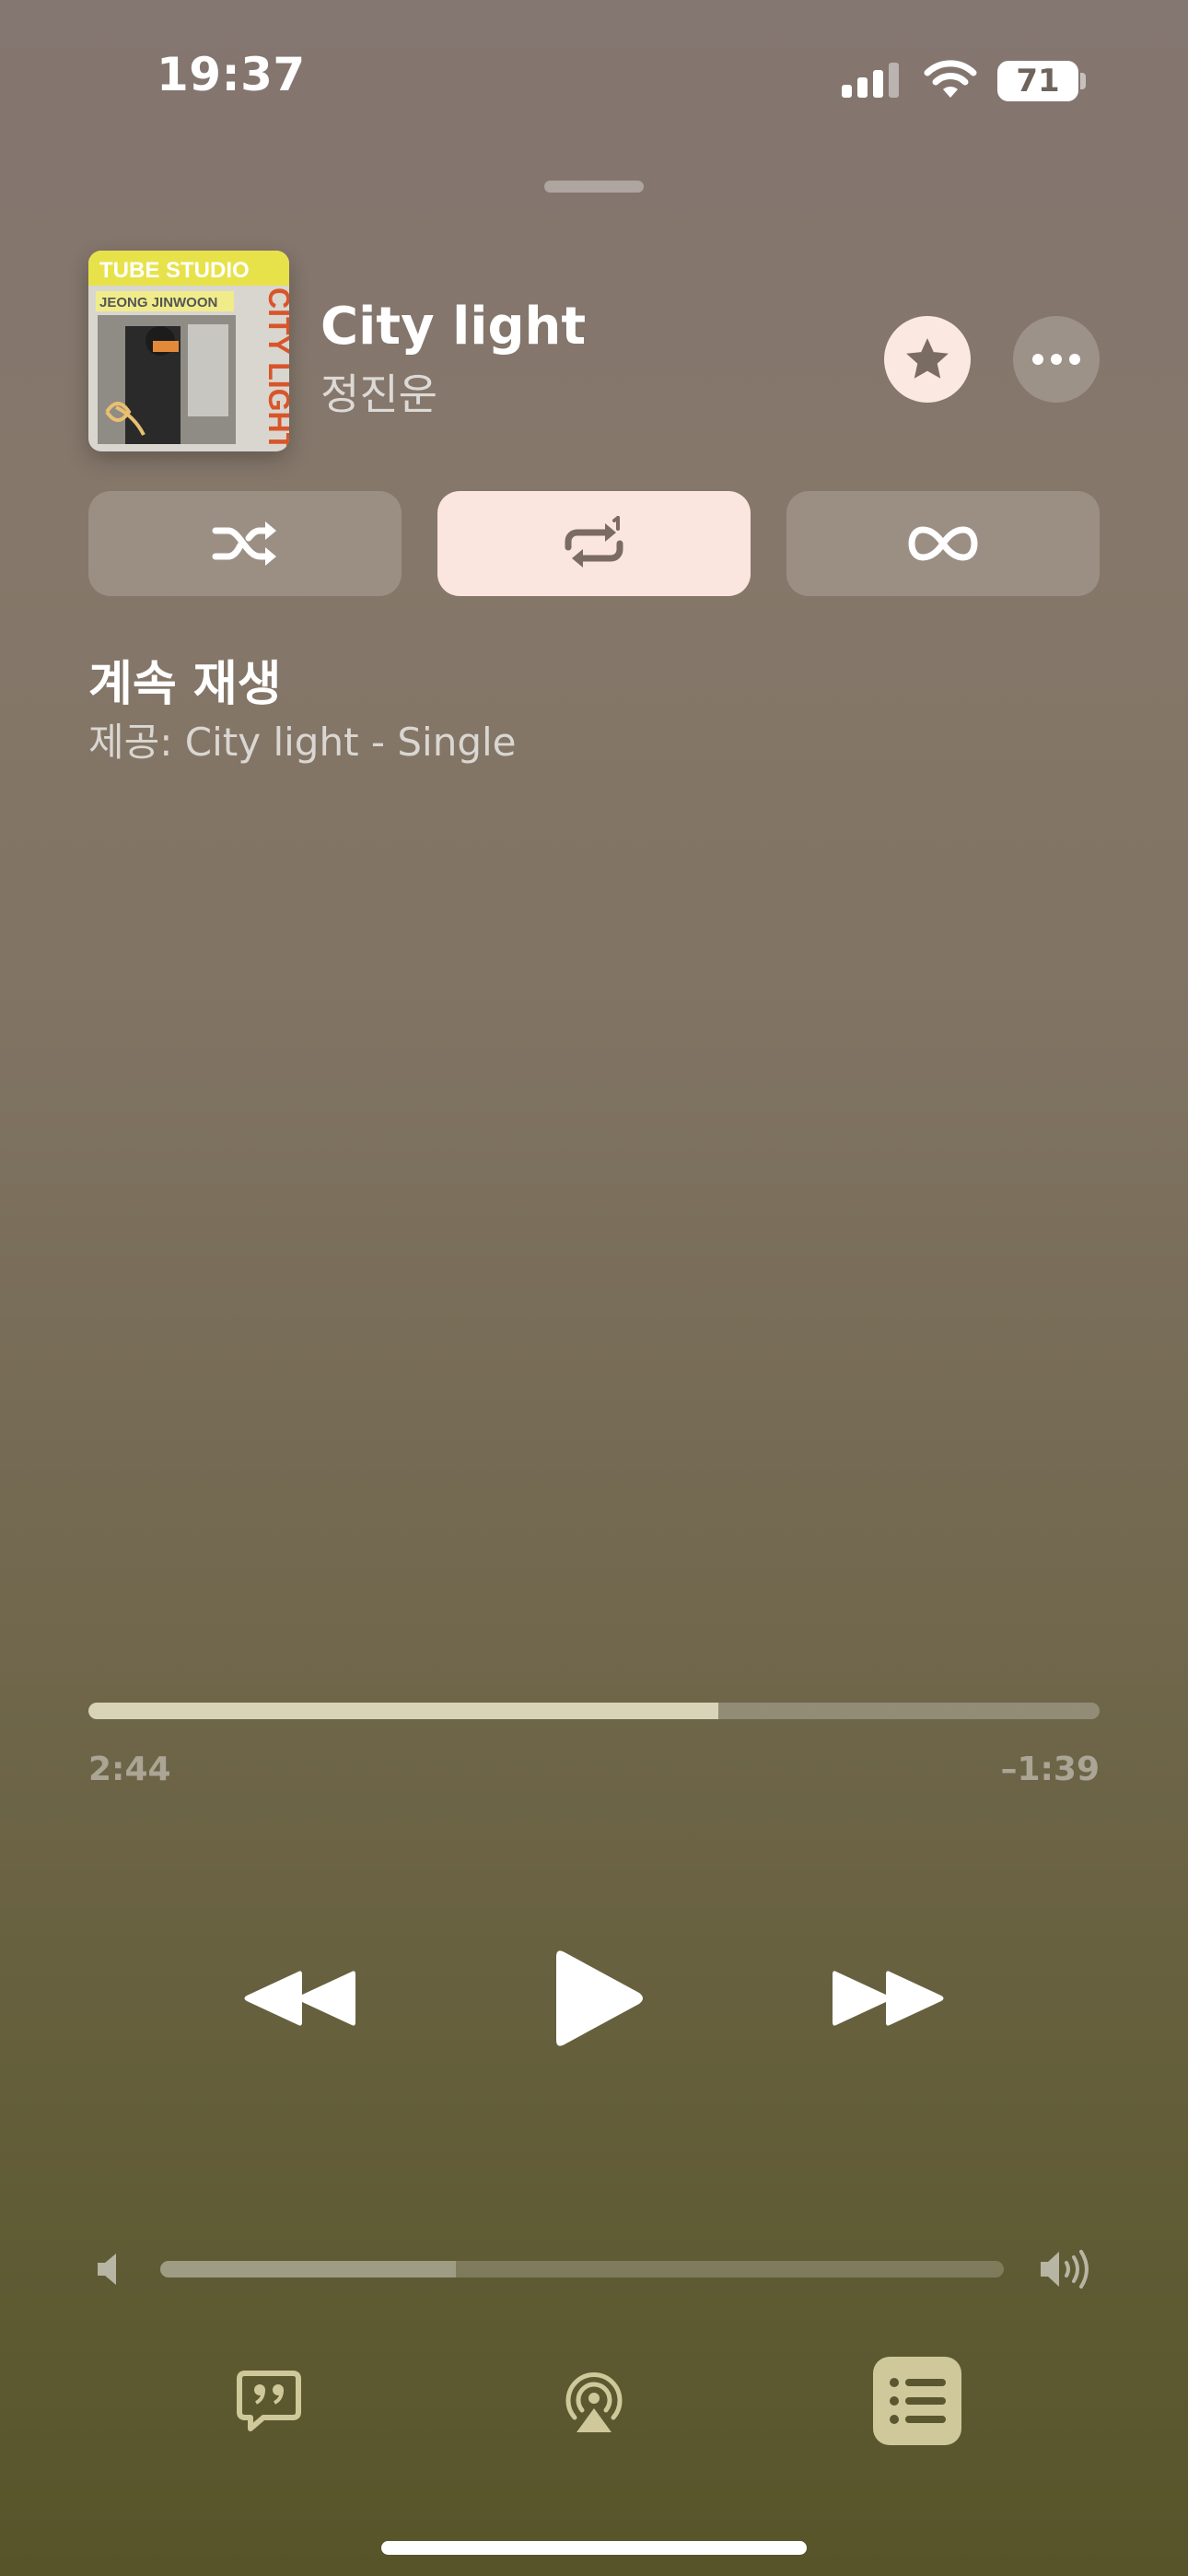 The height and width of the screenshot is (2576, 1188). I want to click on autoplay-source: 제공: City light - Single, so click(302, 742).